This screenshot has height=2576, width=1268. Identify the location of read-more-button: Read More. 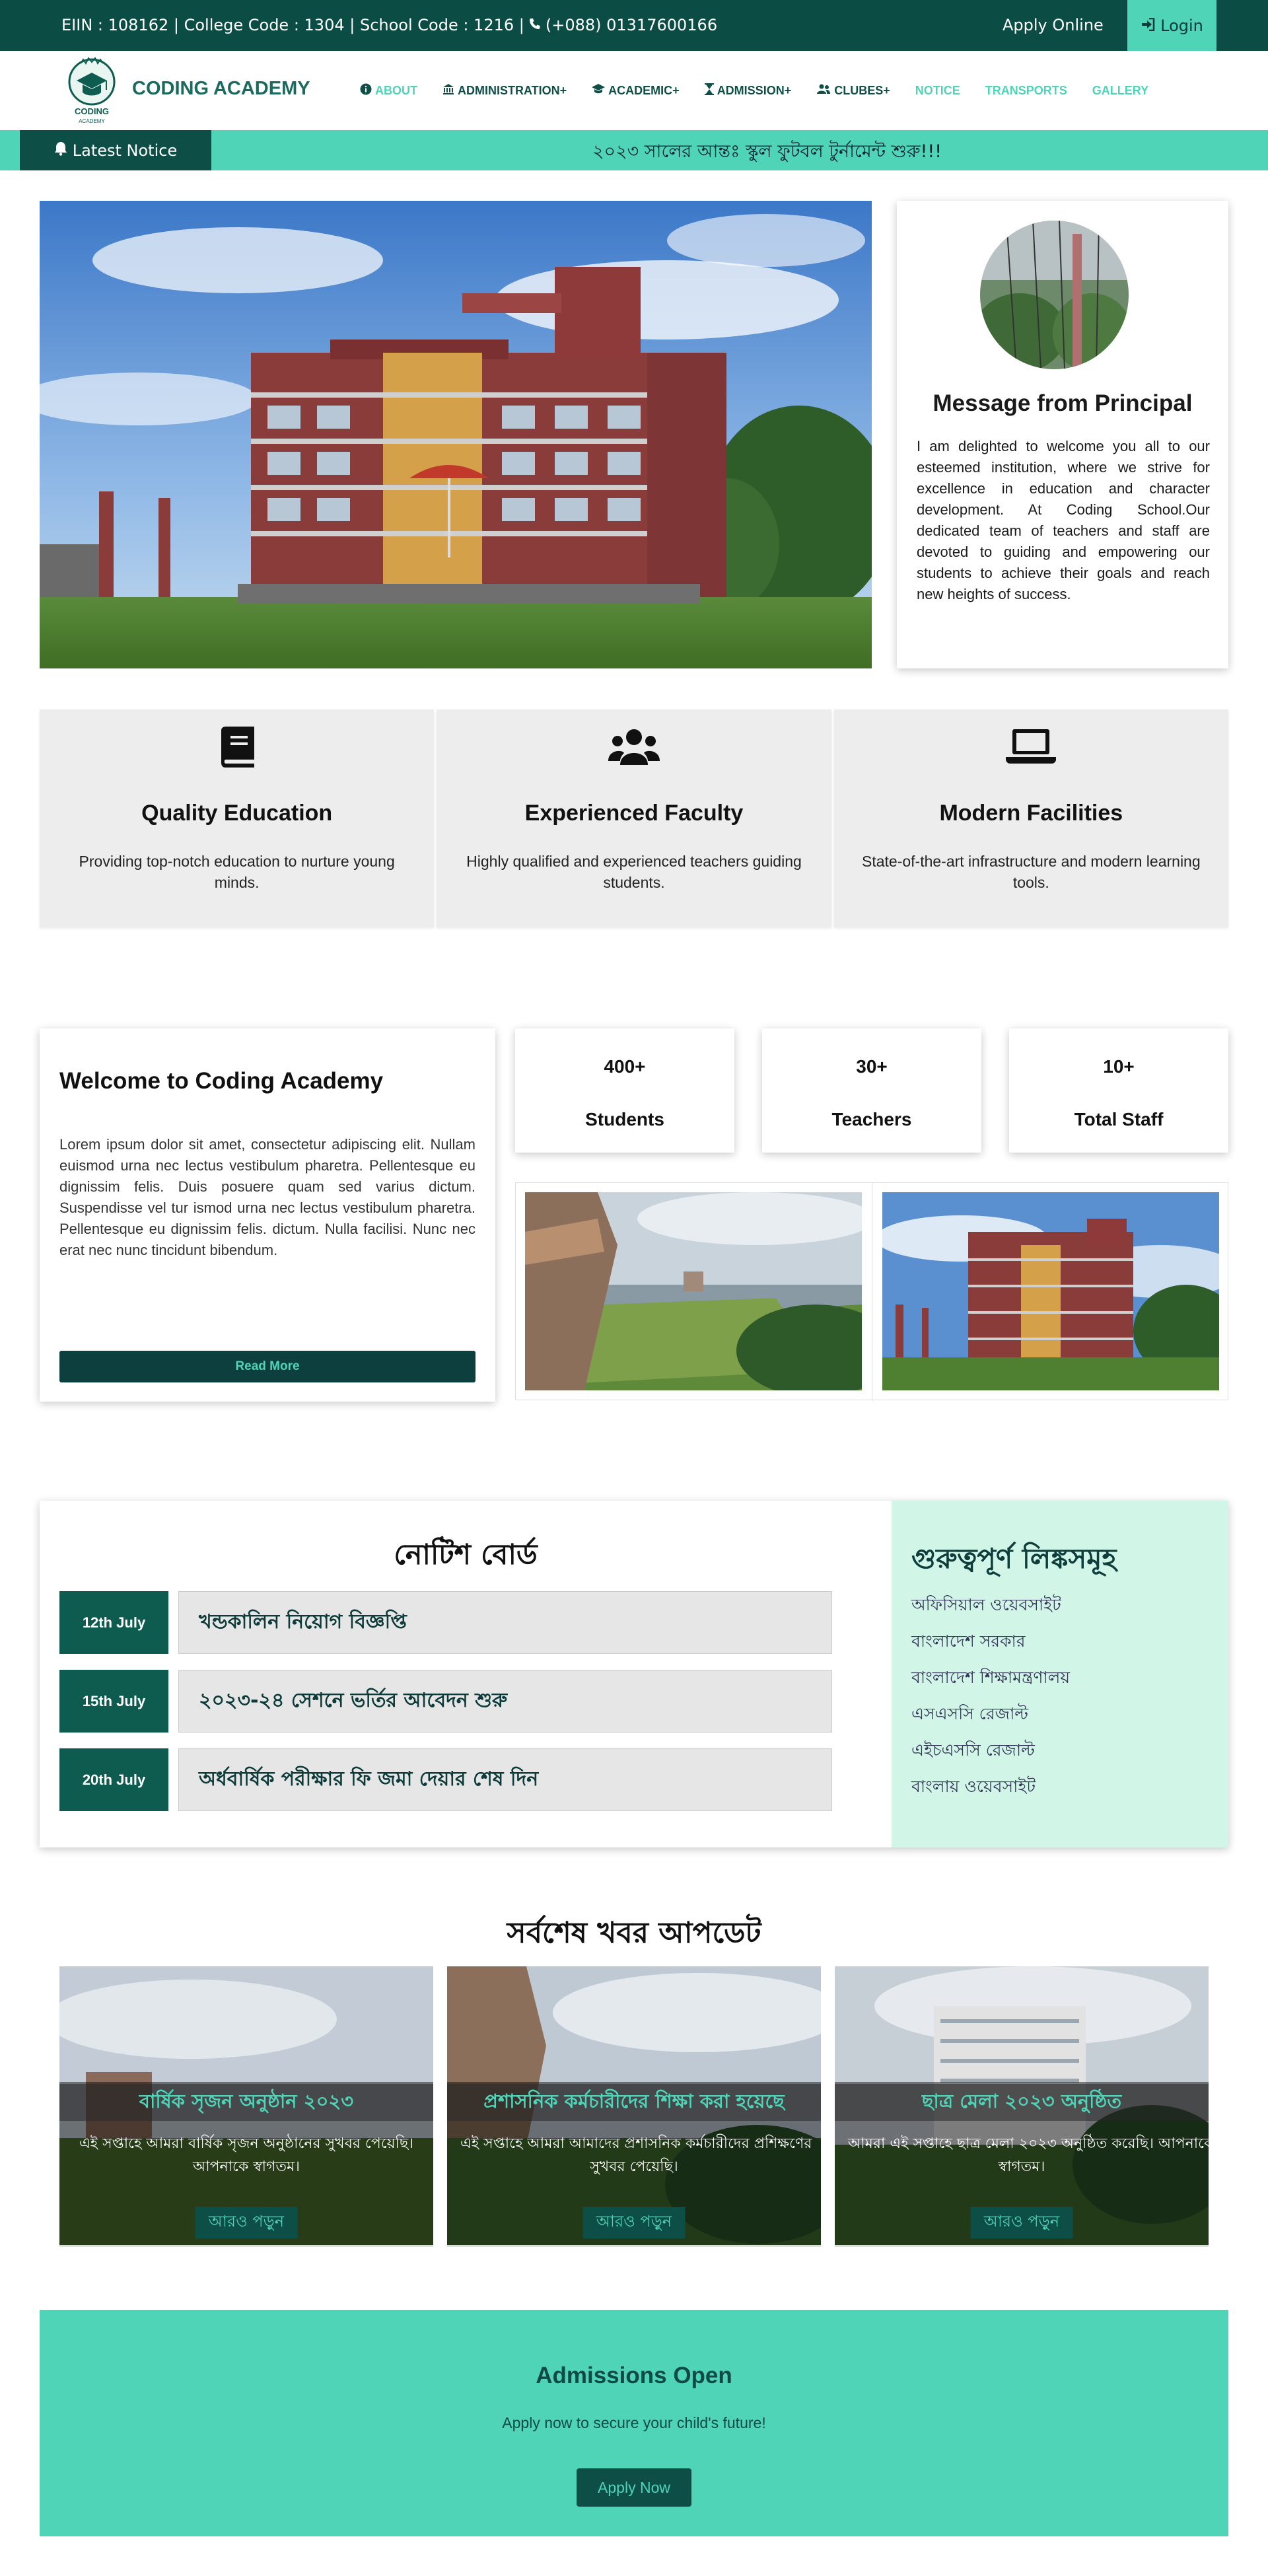
(267, 1367).